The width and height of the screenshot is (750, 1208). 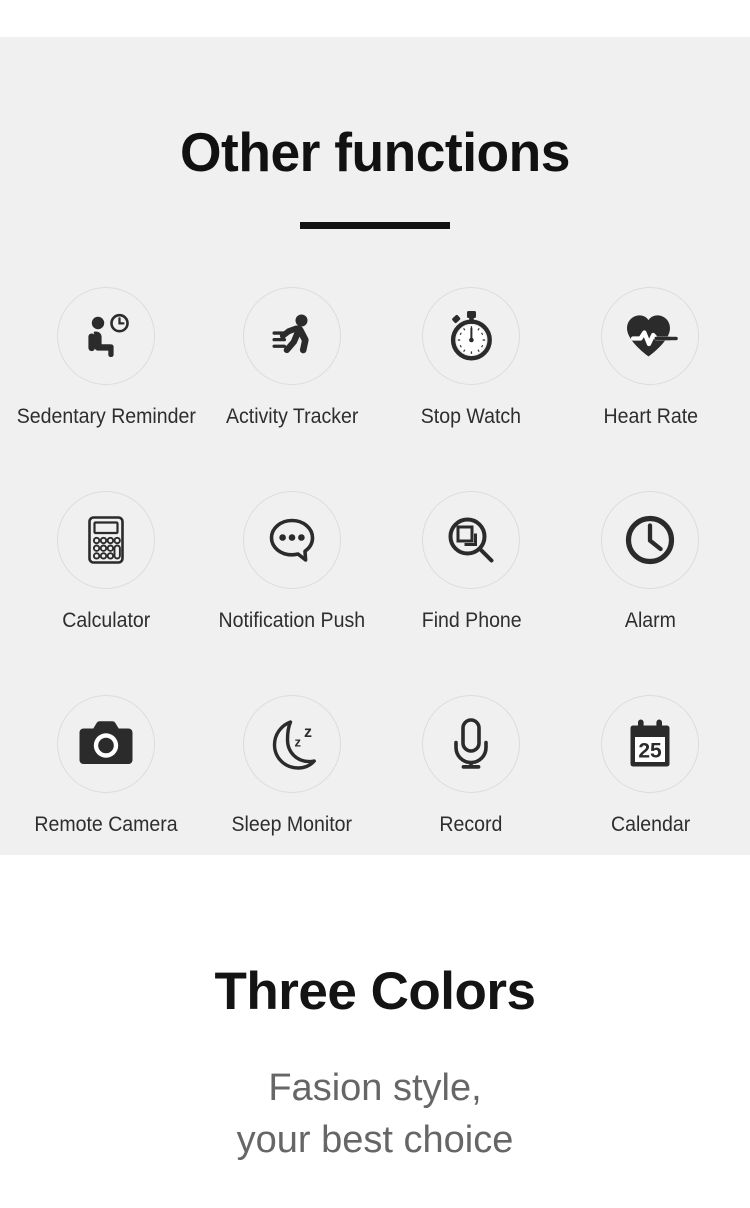 What do you see at coordinates (375, 151) in the screenshot?
I see `page-title: Other functions` at bounding box center [375, 151].